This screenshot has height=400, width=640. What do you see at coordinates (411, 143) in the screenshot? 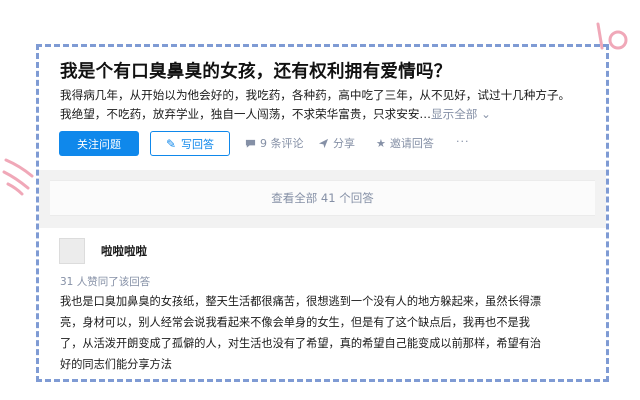
I see `invite-answer-label: 邀请回答` at bounding box center [411, 143].